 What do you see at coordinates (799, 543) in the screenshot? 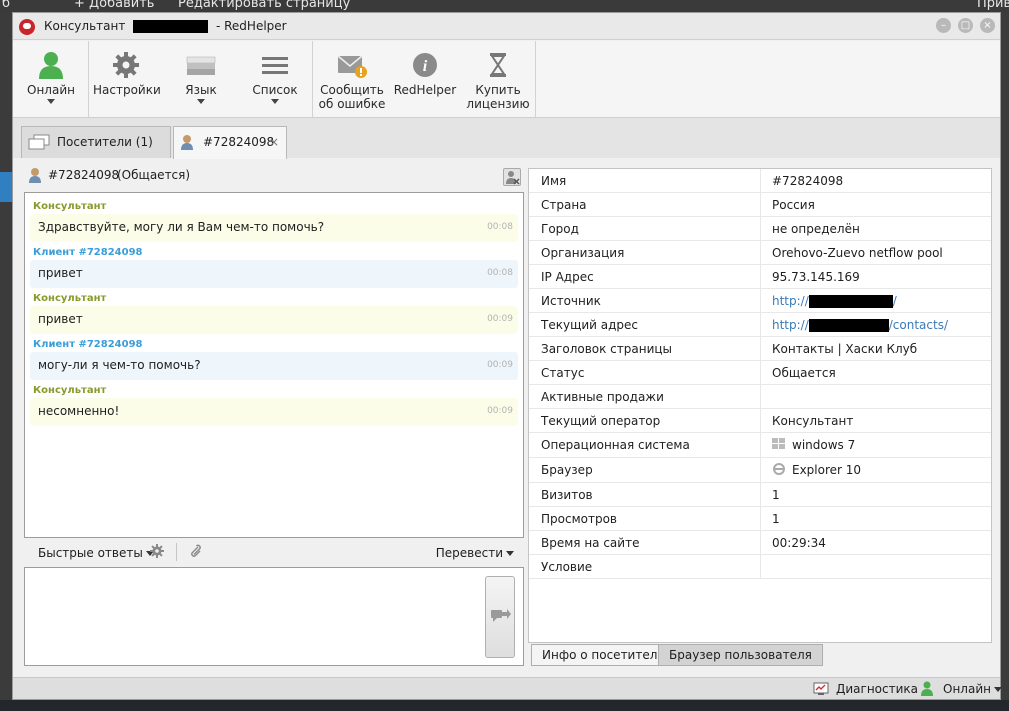
I see `info-value: 00:29:34` at bounding box center [799, 543].